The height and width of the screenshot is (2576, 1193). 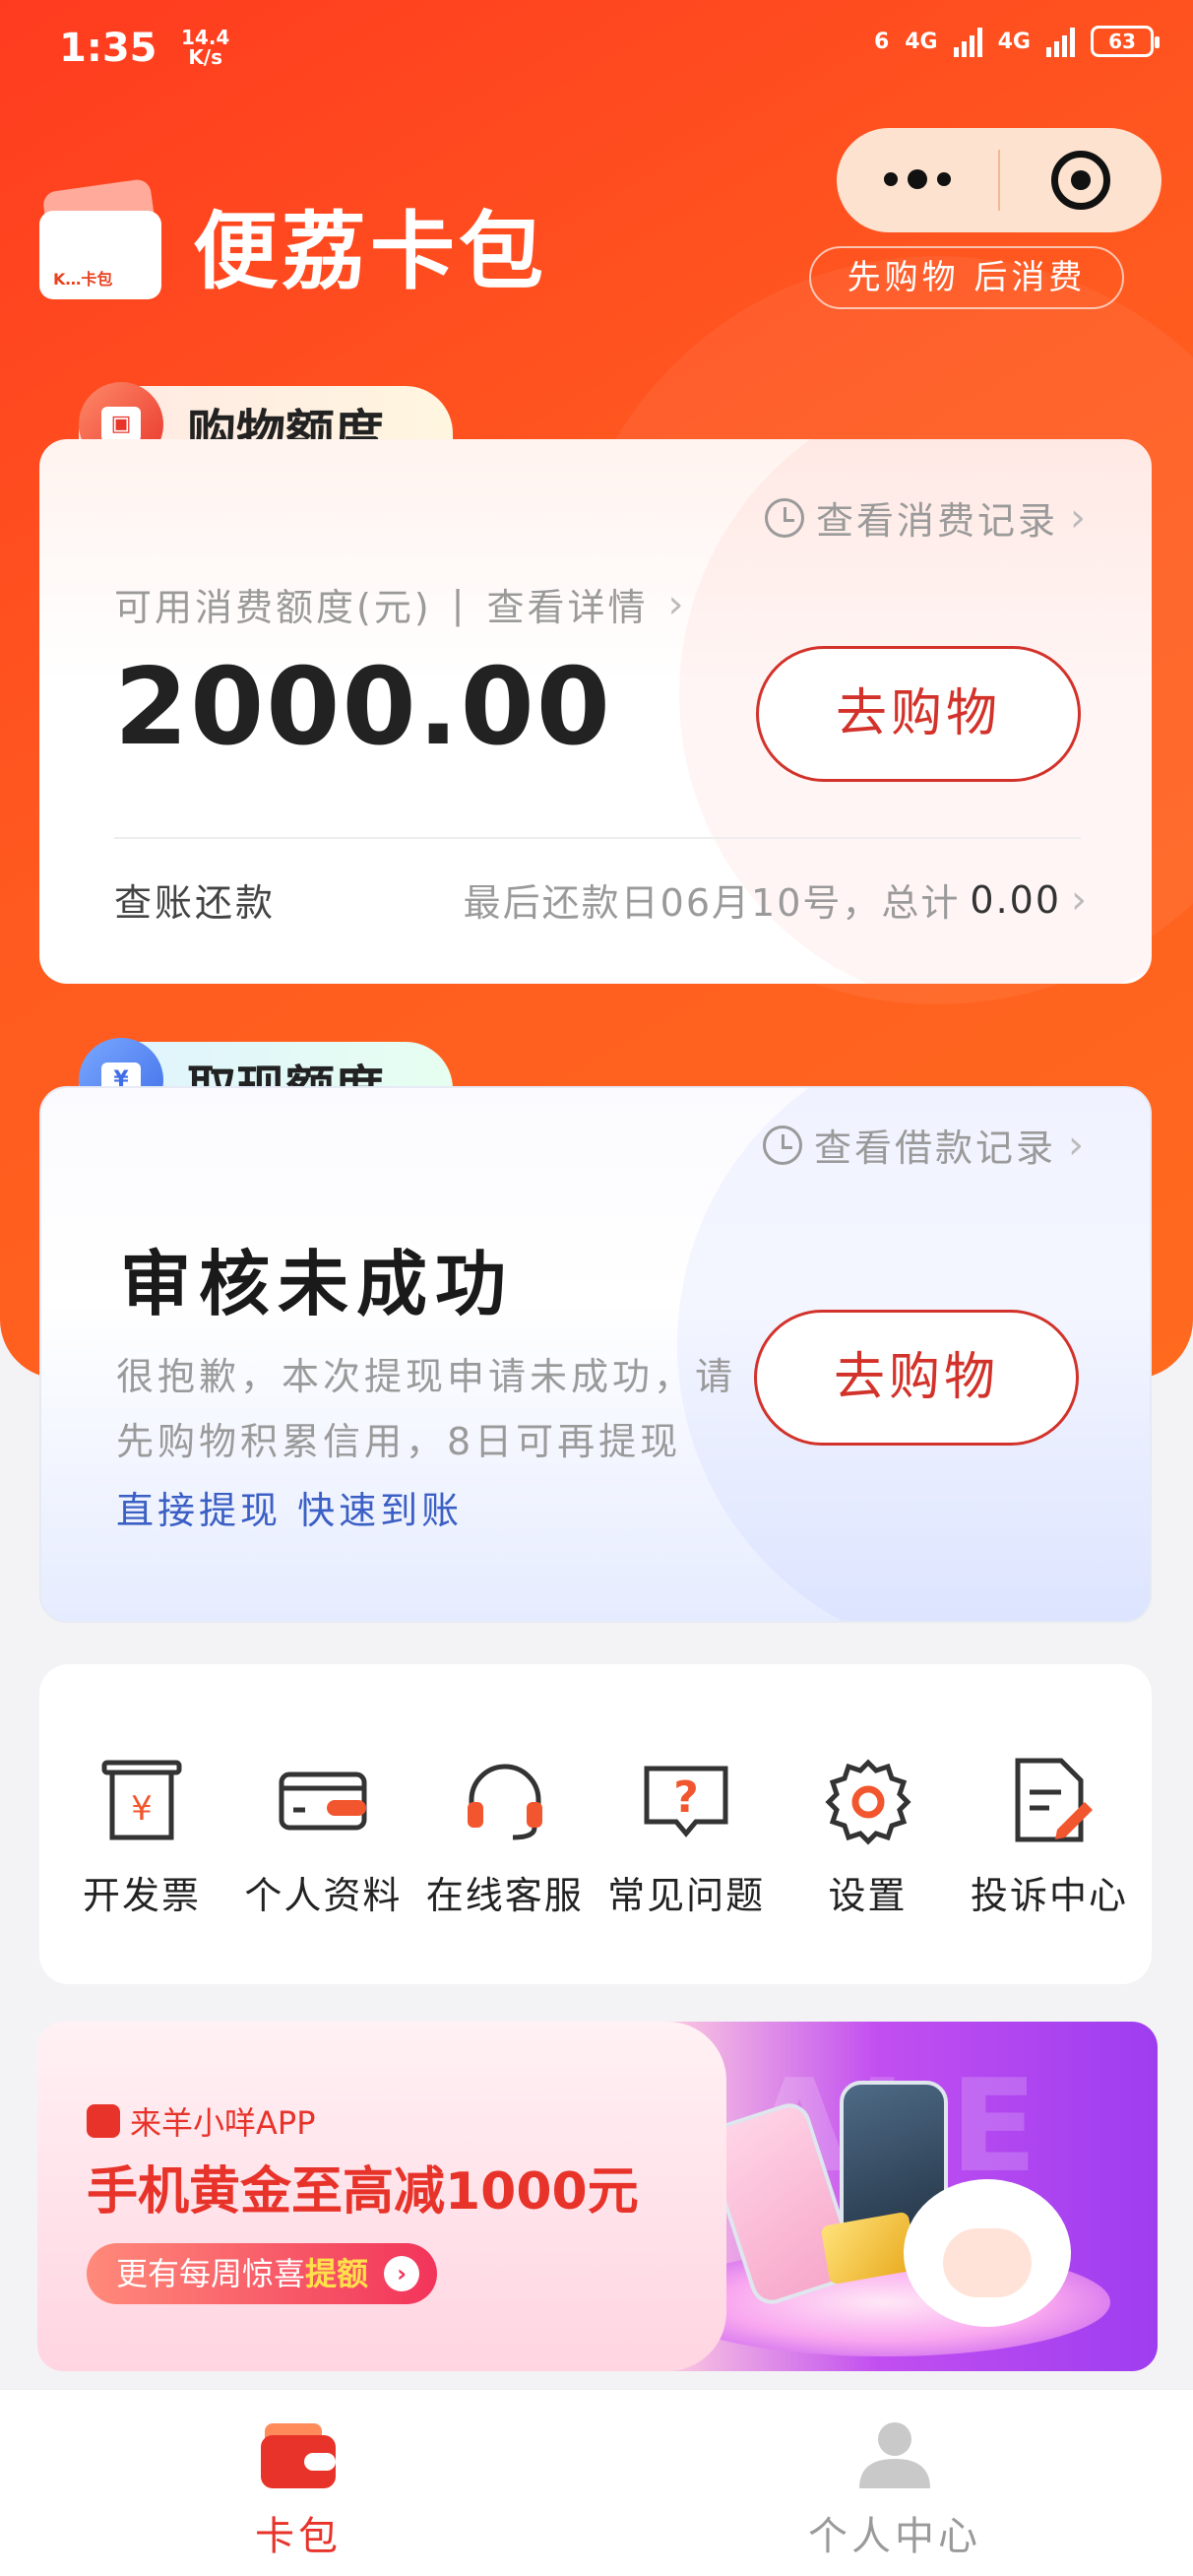 I want to click on service-label: 个人资料, so click(x=323, y=1895).